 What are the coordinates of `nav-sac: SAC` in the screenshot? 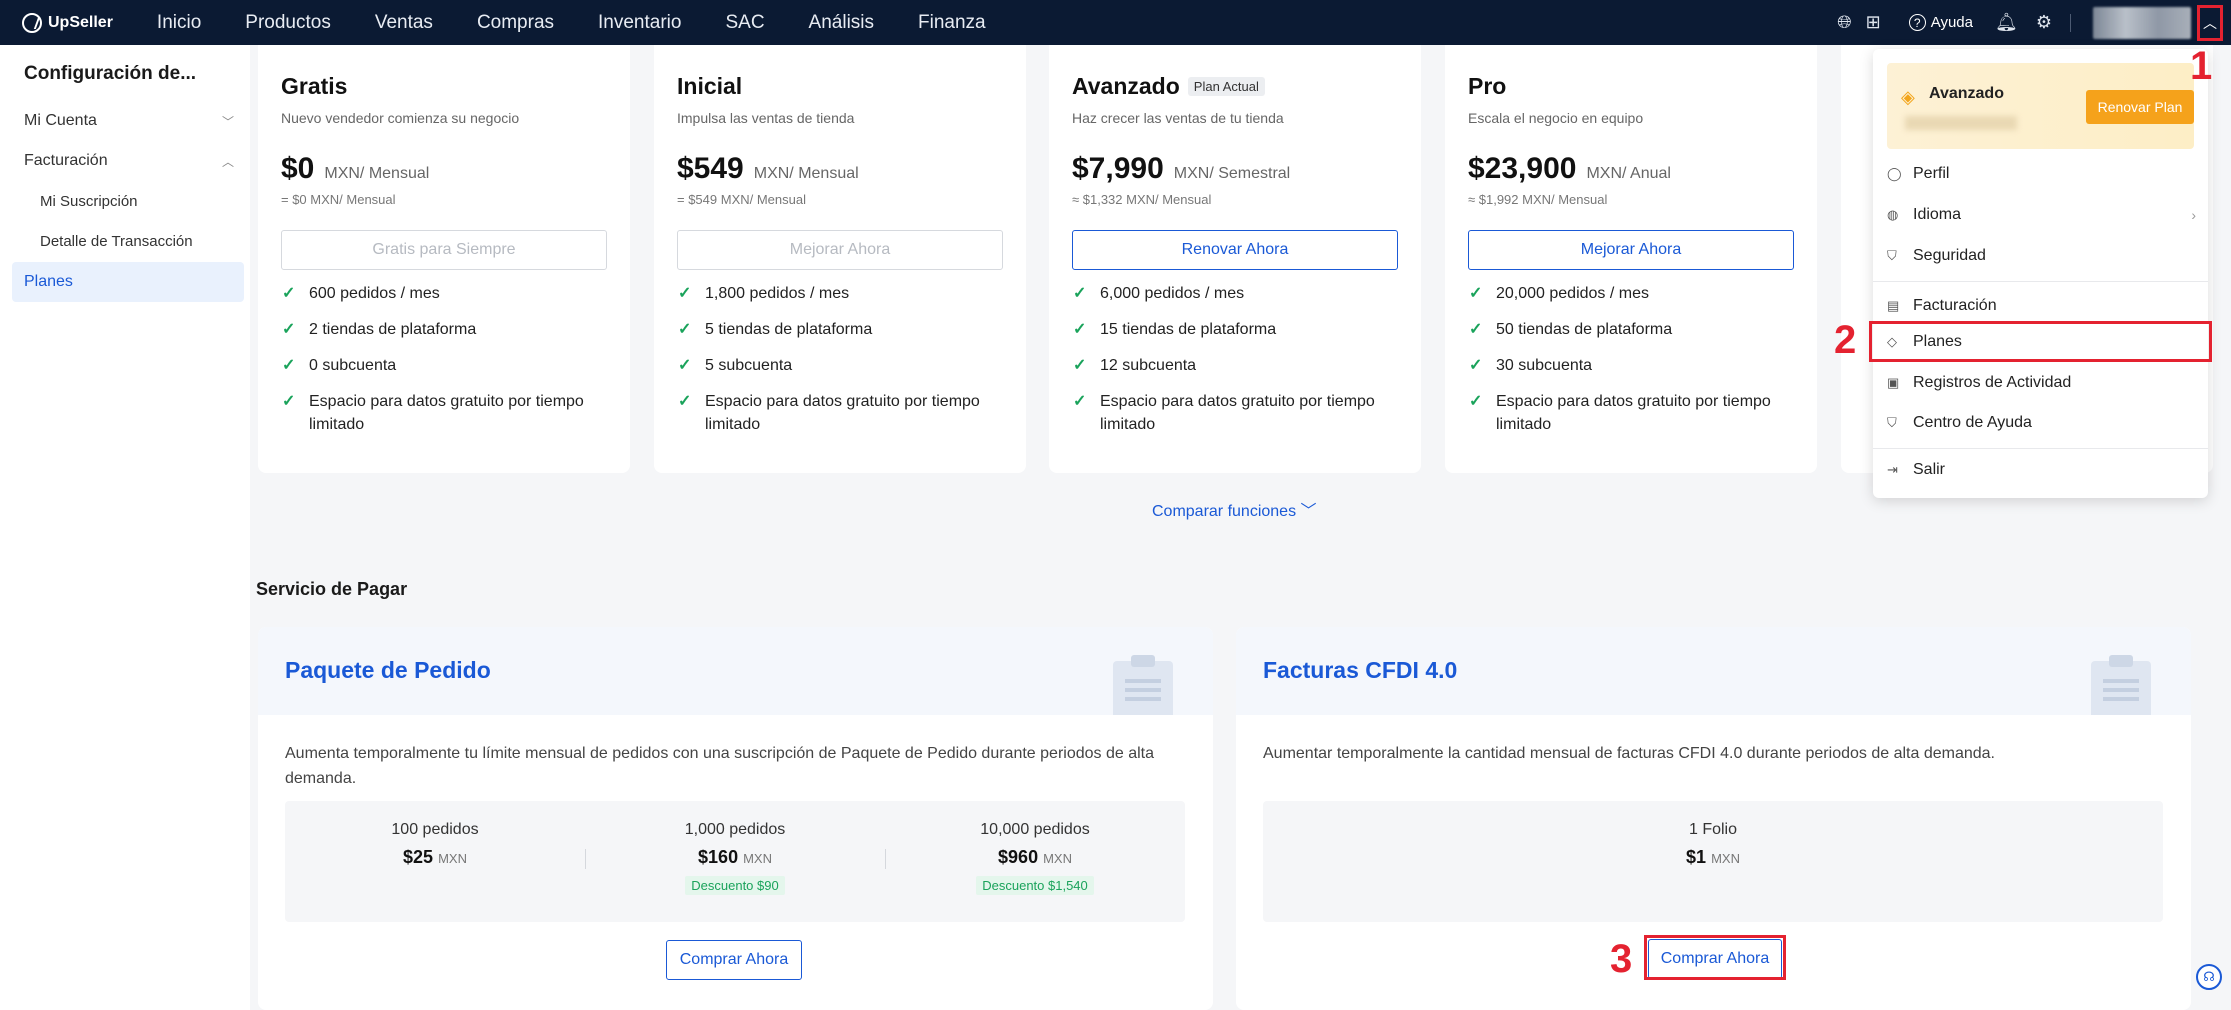 It's located at (744, 23).